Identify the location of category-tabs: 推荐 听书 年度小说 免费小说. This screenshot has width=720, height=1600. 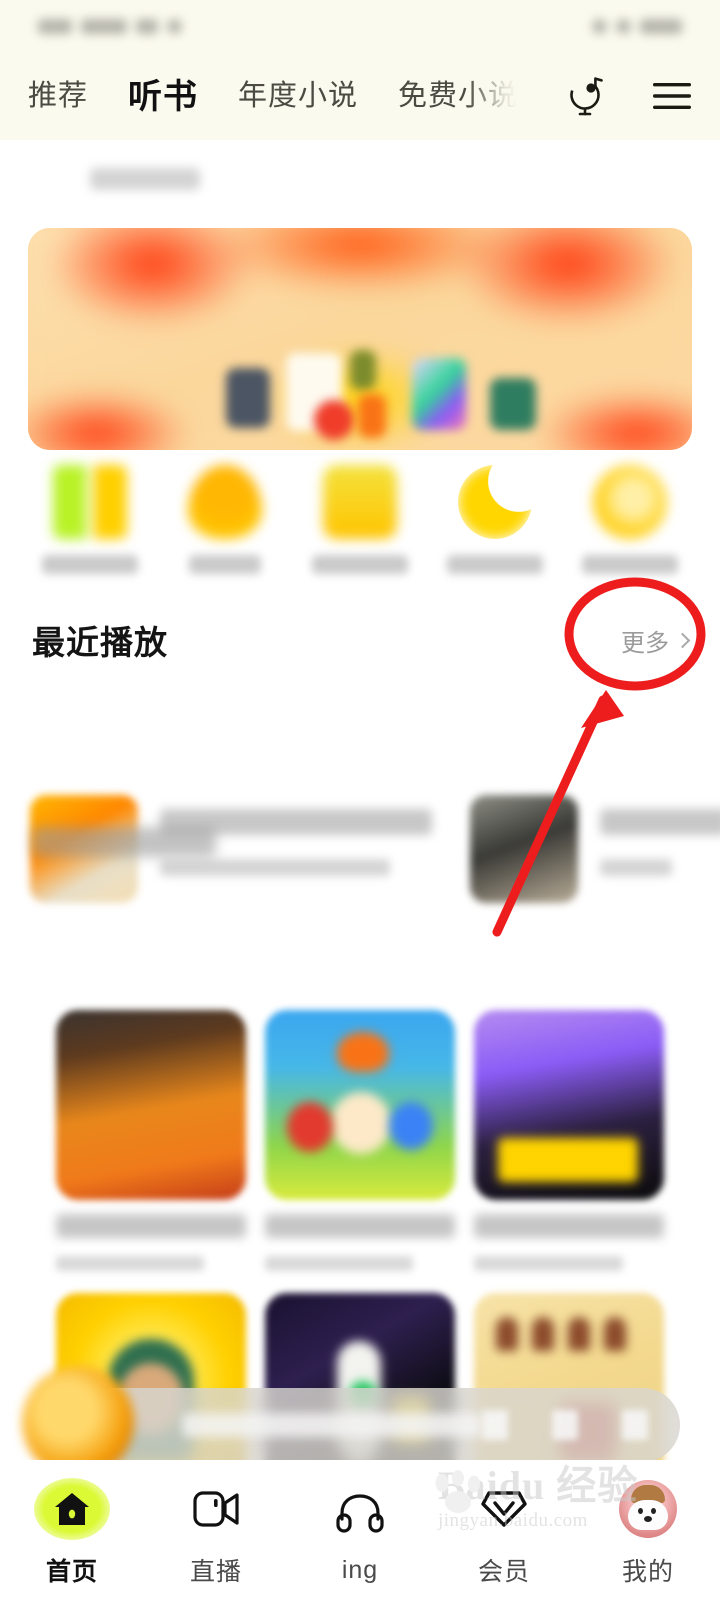
(286, 96).